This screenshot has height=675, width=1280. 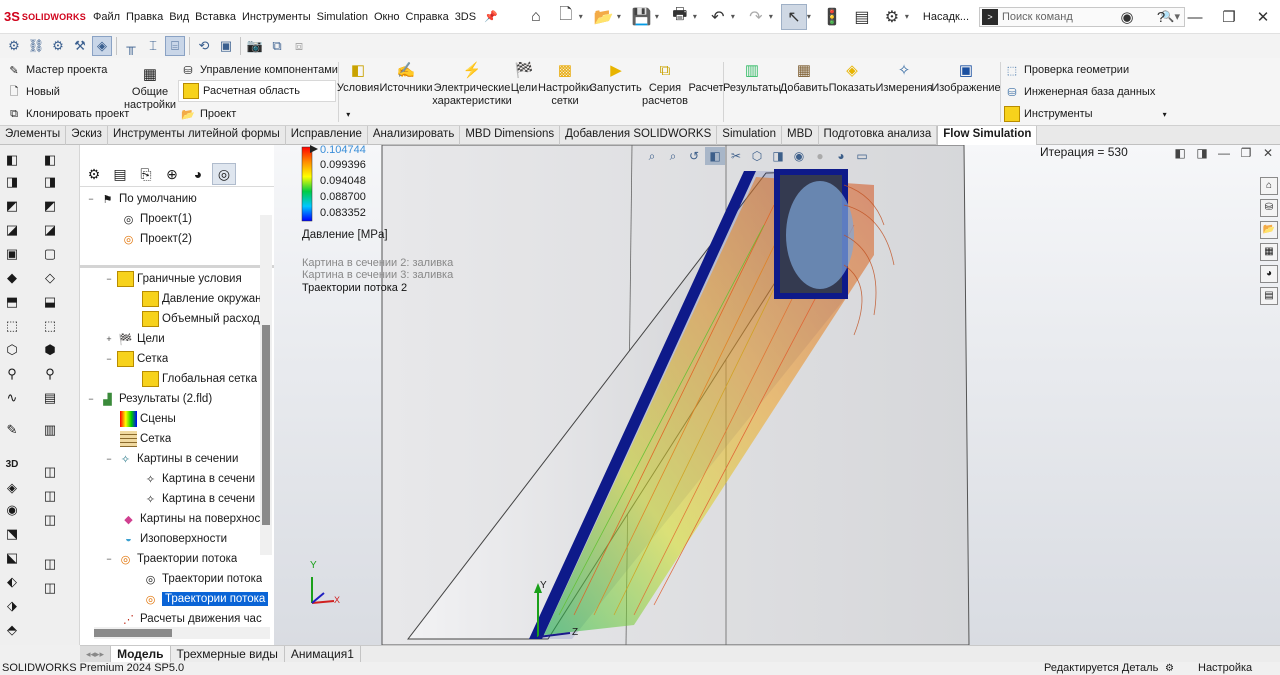 What do you see at coordinates (1269, 274) in the screenshot?
I see `appearances-icon: ◕` at bounding box center [1269, 274].